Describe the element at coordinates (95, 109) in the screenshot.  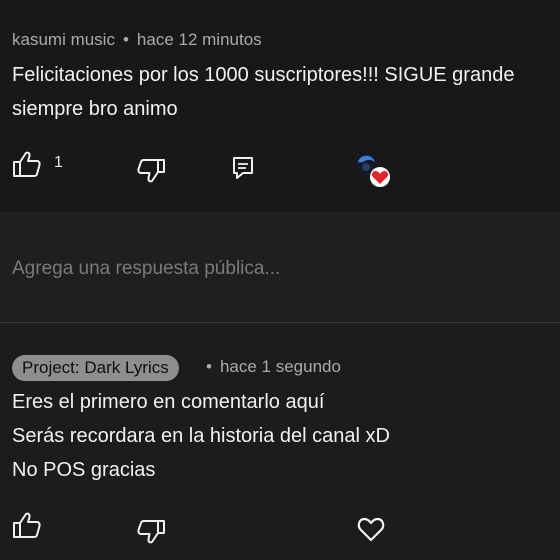
I see `comment-text-line: siempre bro animo` at that location.